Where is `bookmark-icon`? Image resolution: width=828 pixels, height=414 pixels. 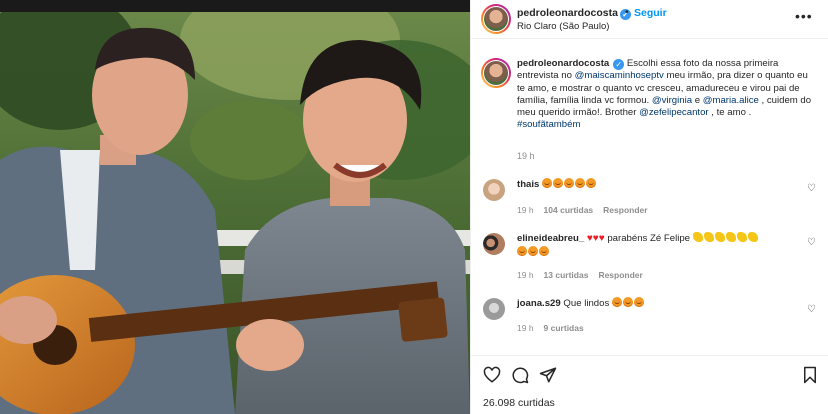
bookmark-icon is located at coordinates (810, 375).